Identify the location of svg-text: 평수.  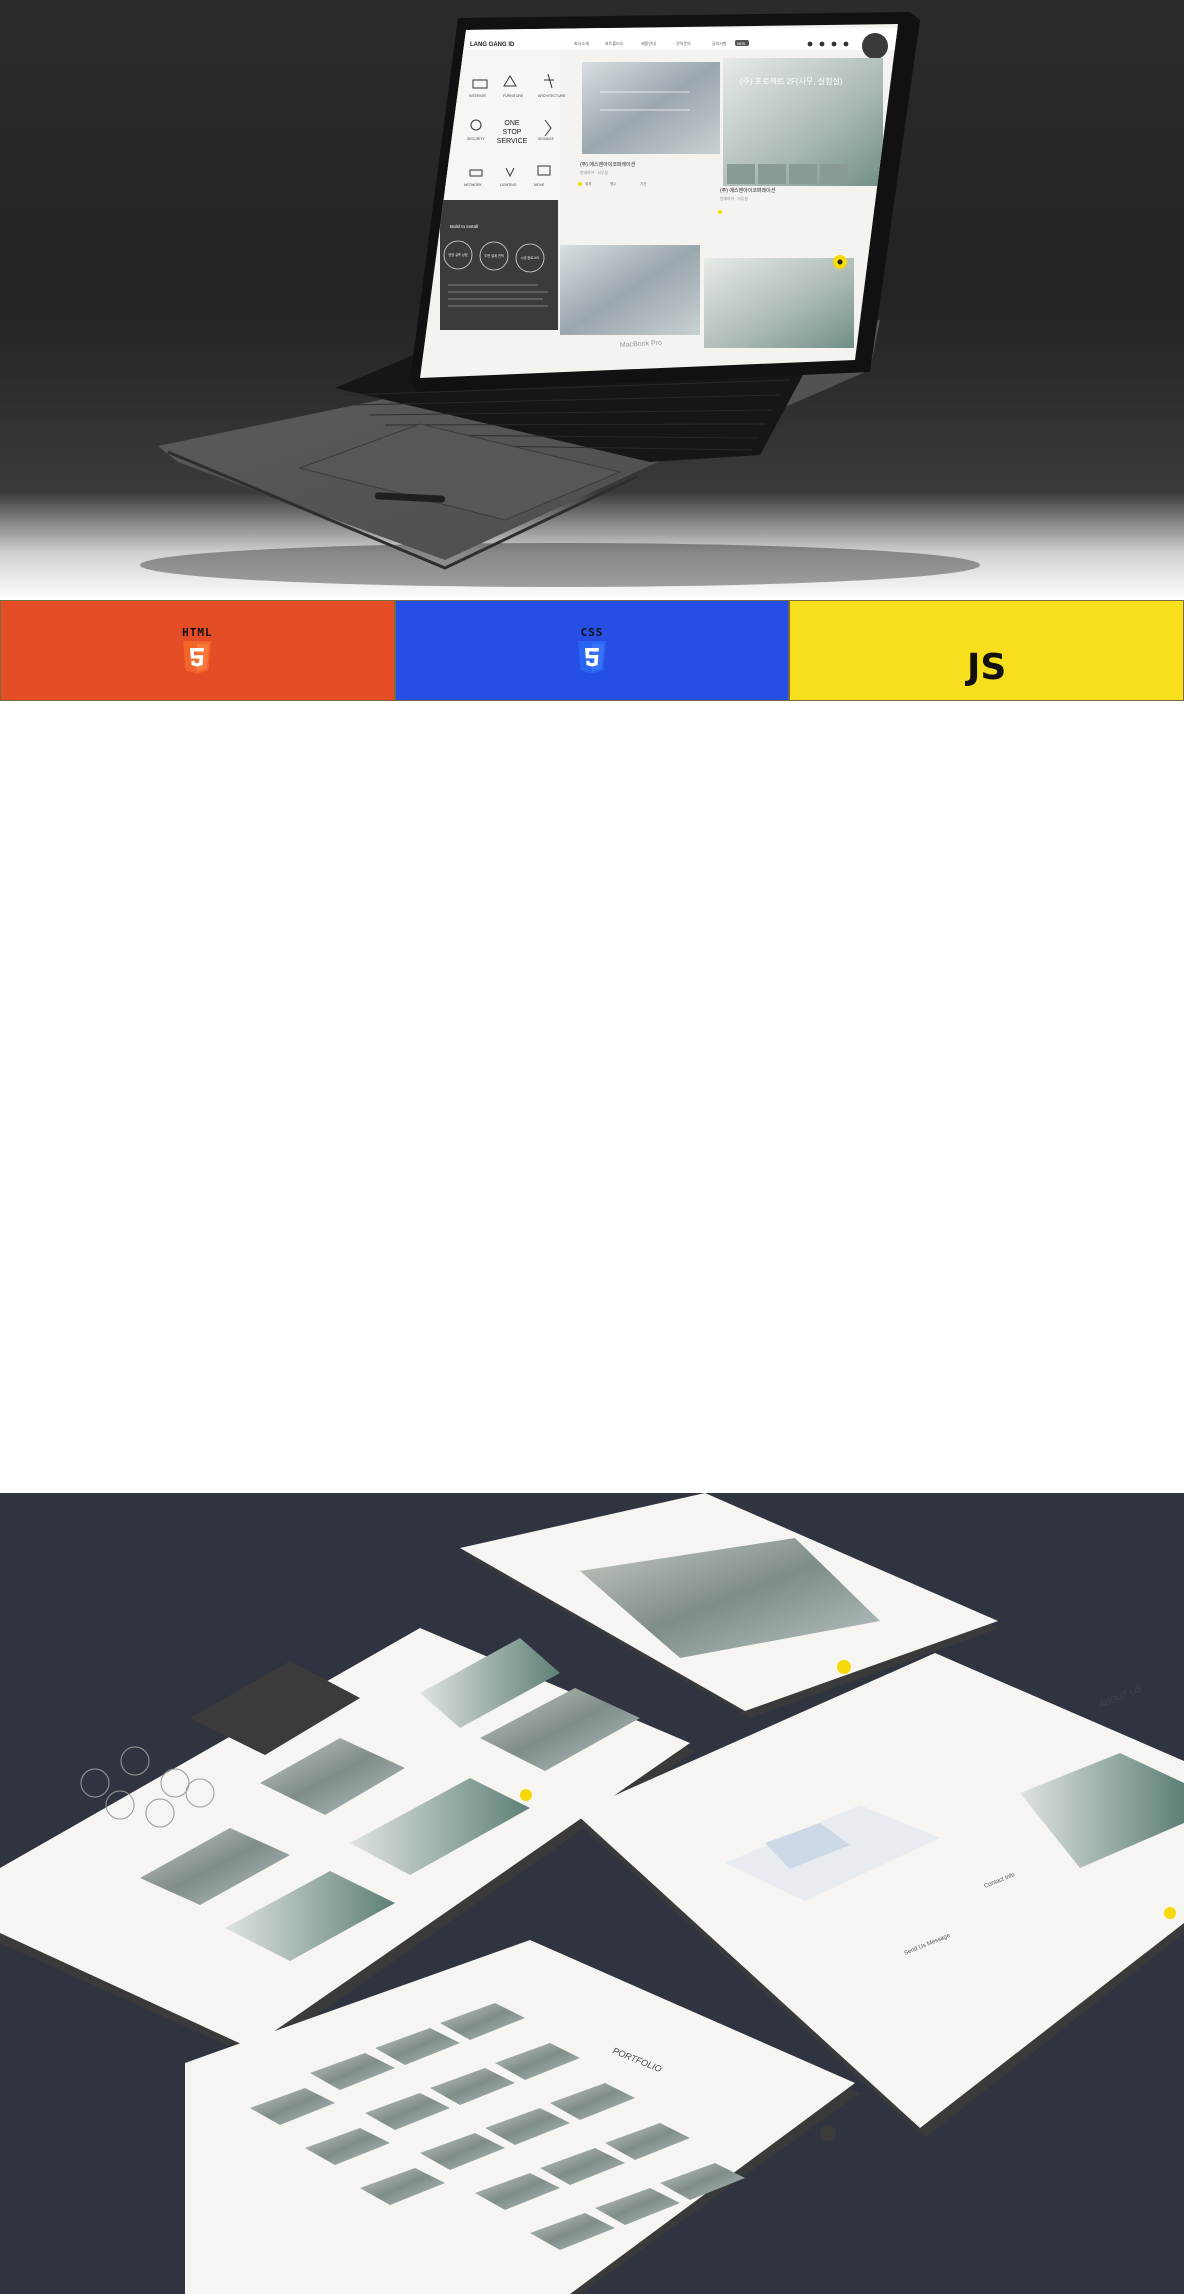
(613, 183).